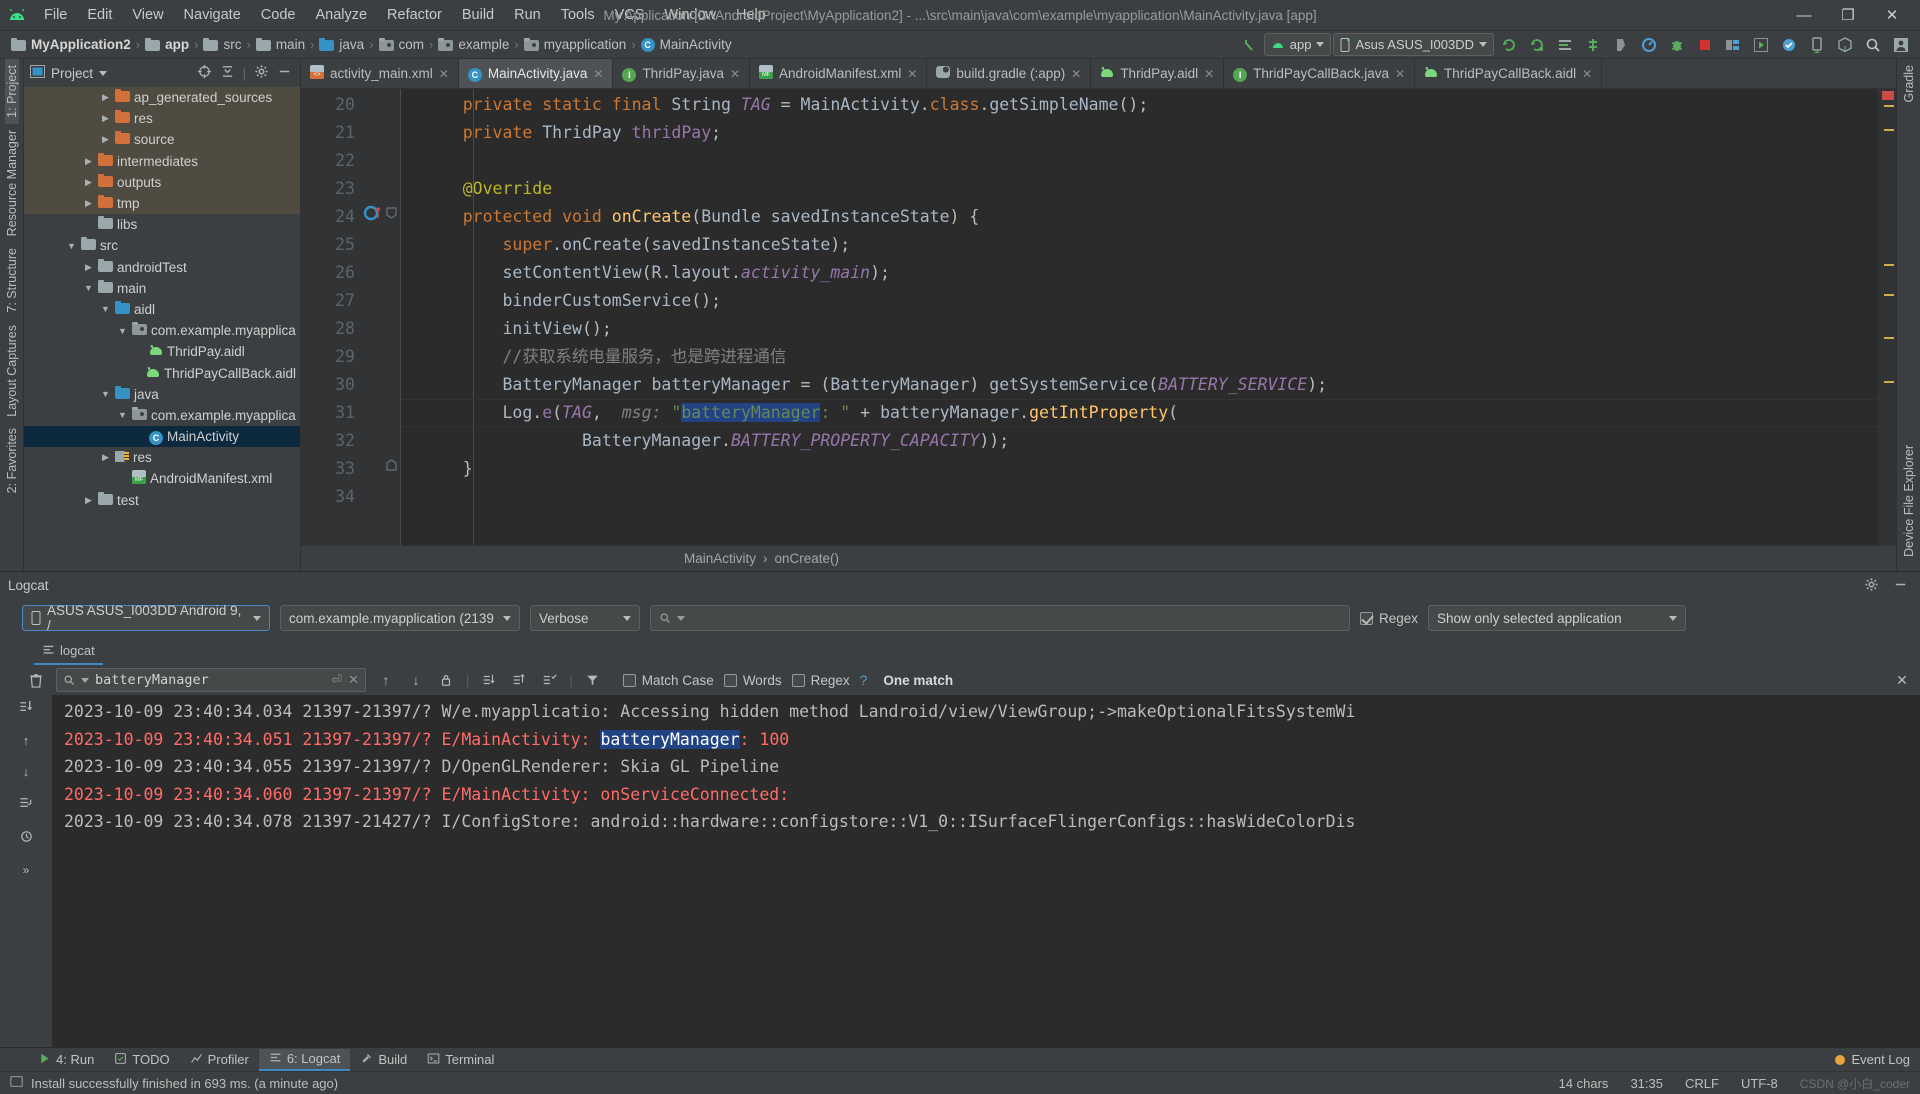  What do you see at coordinates (630, 15) in the screenshot?
I see `menu-item-vcs: VCS` at bounding box center [630, 15].